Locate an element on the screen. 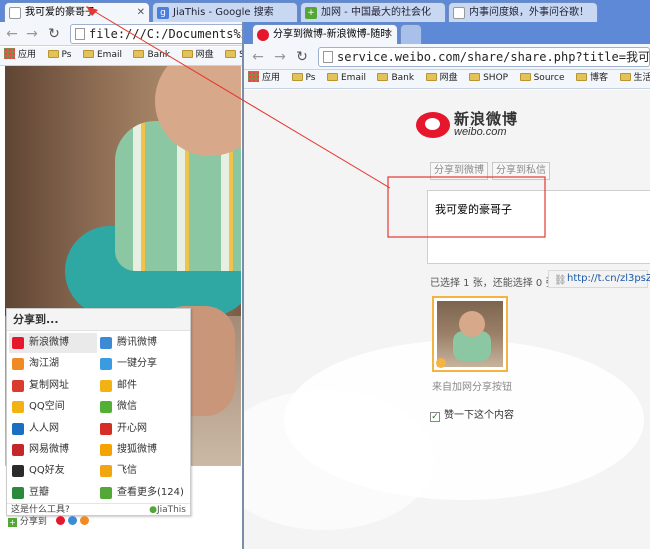 Image resolution: width=650 pixels, height=549 pixels. share-item: 微信 is located at coordinates (141, 407).